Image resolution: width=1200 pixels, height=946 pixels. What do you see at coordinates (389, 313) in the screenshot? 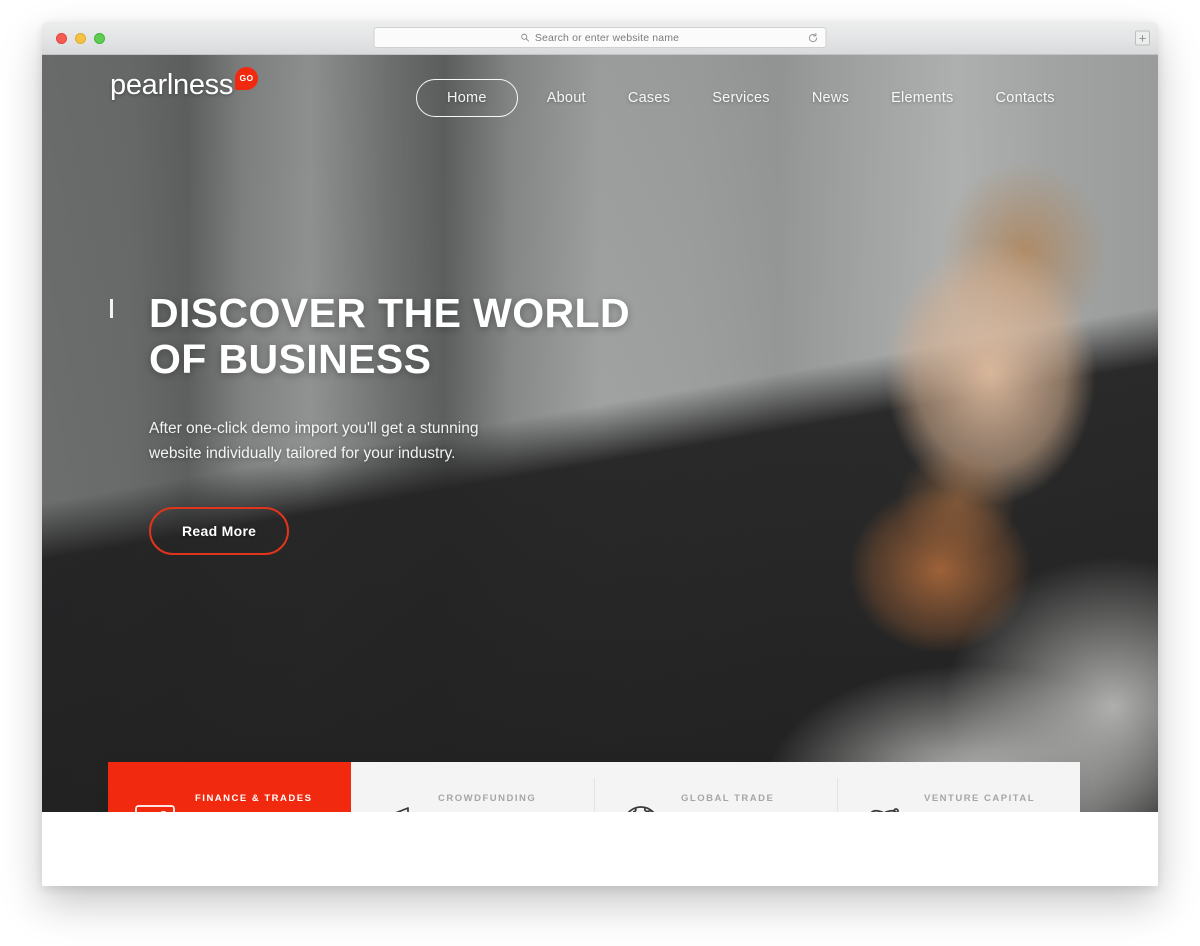
I see `hero-title-line-1: DISCOVER THE WORLD` at bounding box center [389, 313].